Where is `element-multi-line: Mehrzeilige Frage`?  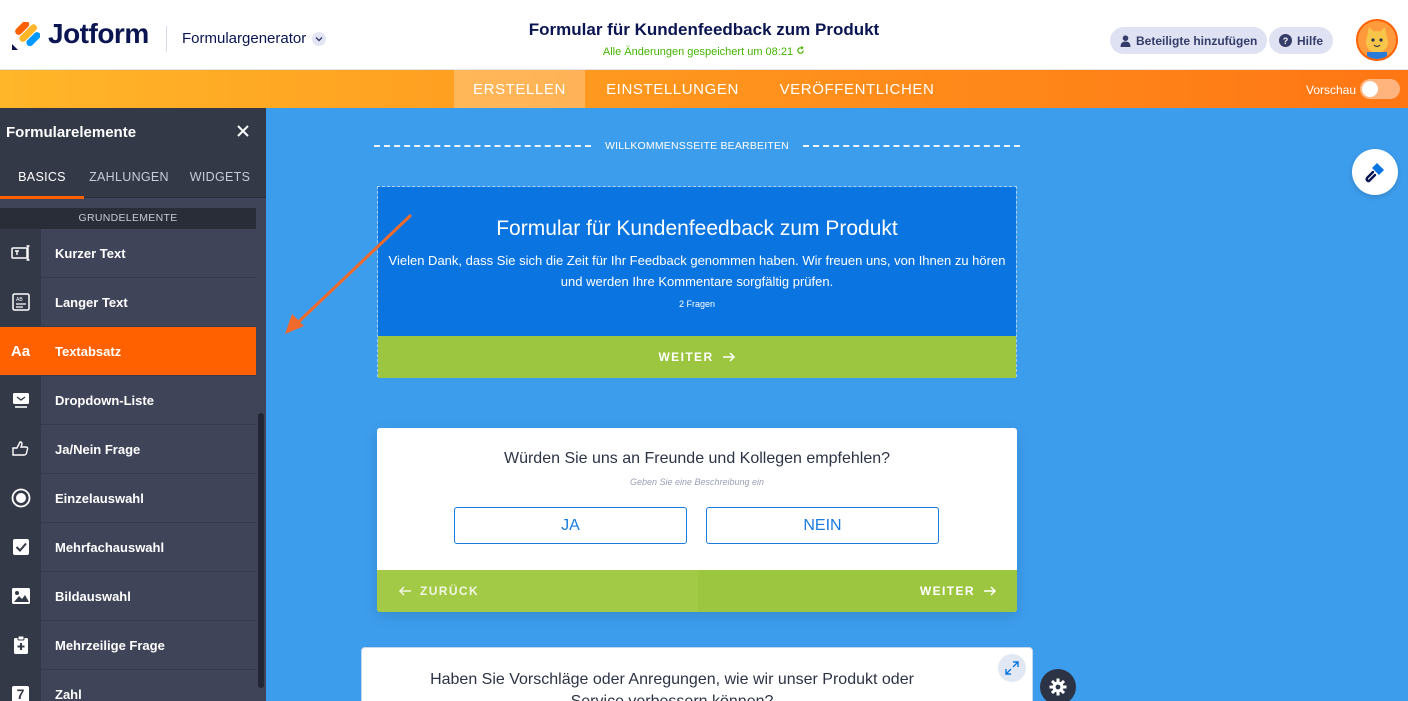
element-multi-line: Mehrzeilige Frage is located at coordinates (128, 645).